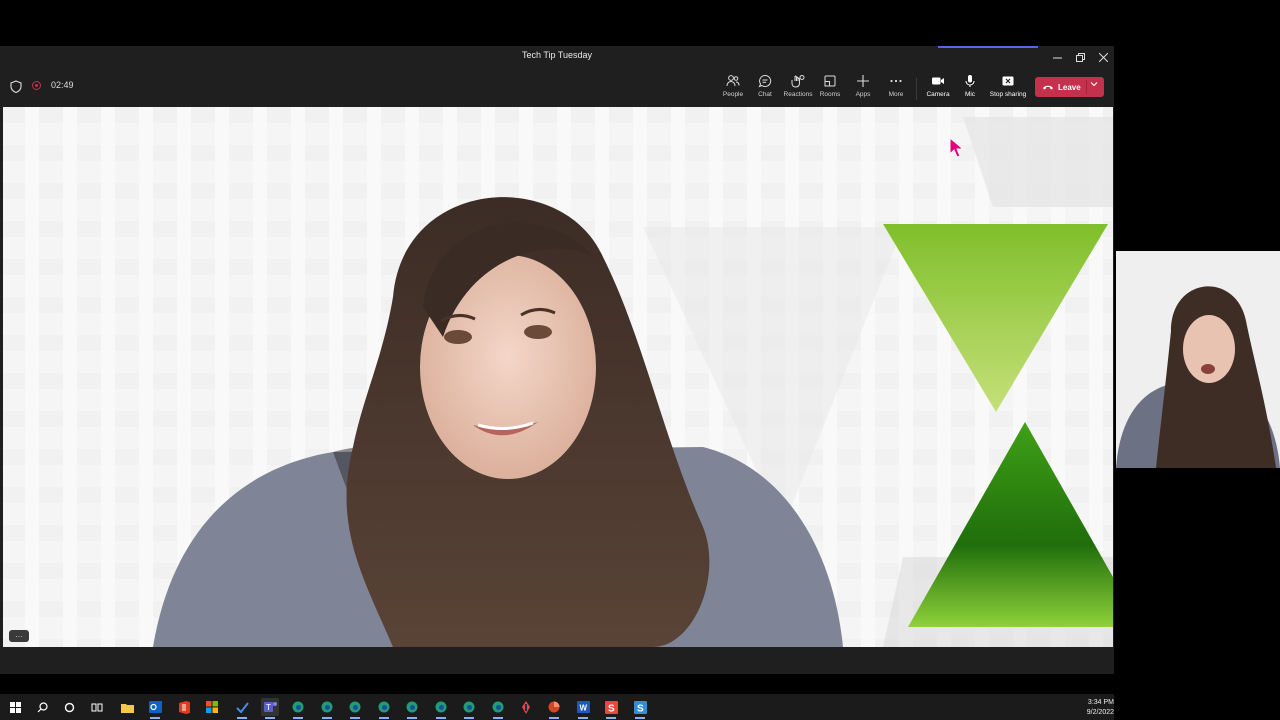  Describe the element at coordinates (830, 81) in the screenshot. I see `rooms-icon` at that location.